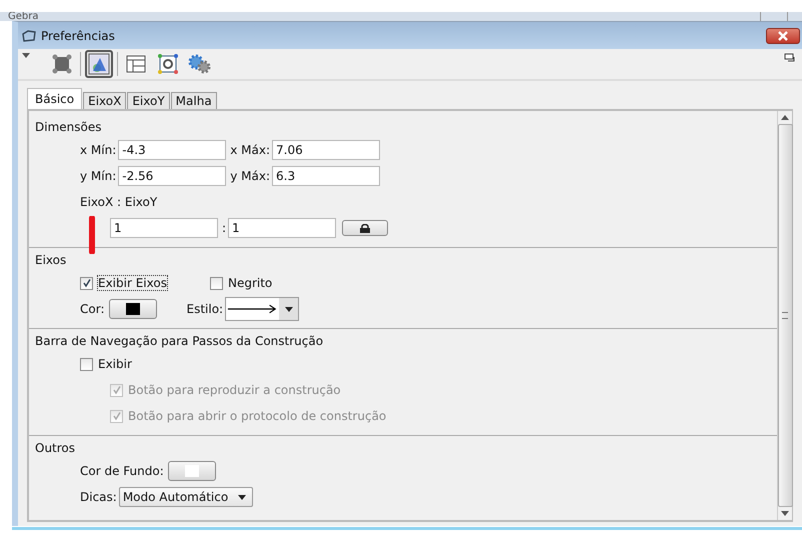 The width and height of the screenshot is (802, 533). I want to click on field-label: x Mín:, so click(98, 150).